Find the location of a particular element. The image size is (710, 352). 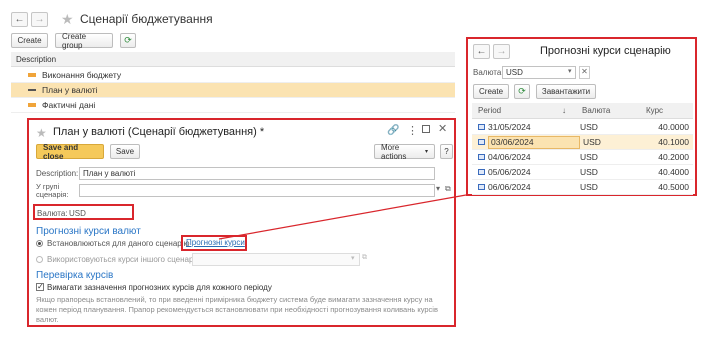

table-row: 05/06/2024 USD 40.4000 is located at coordinates (582, 172).